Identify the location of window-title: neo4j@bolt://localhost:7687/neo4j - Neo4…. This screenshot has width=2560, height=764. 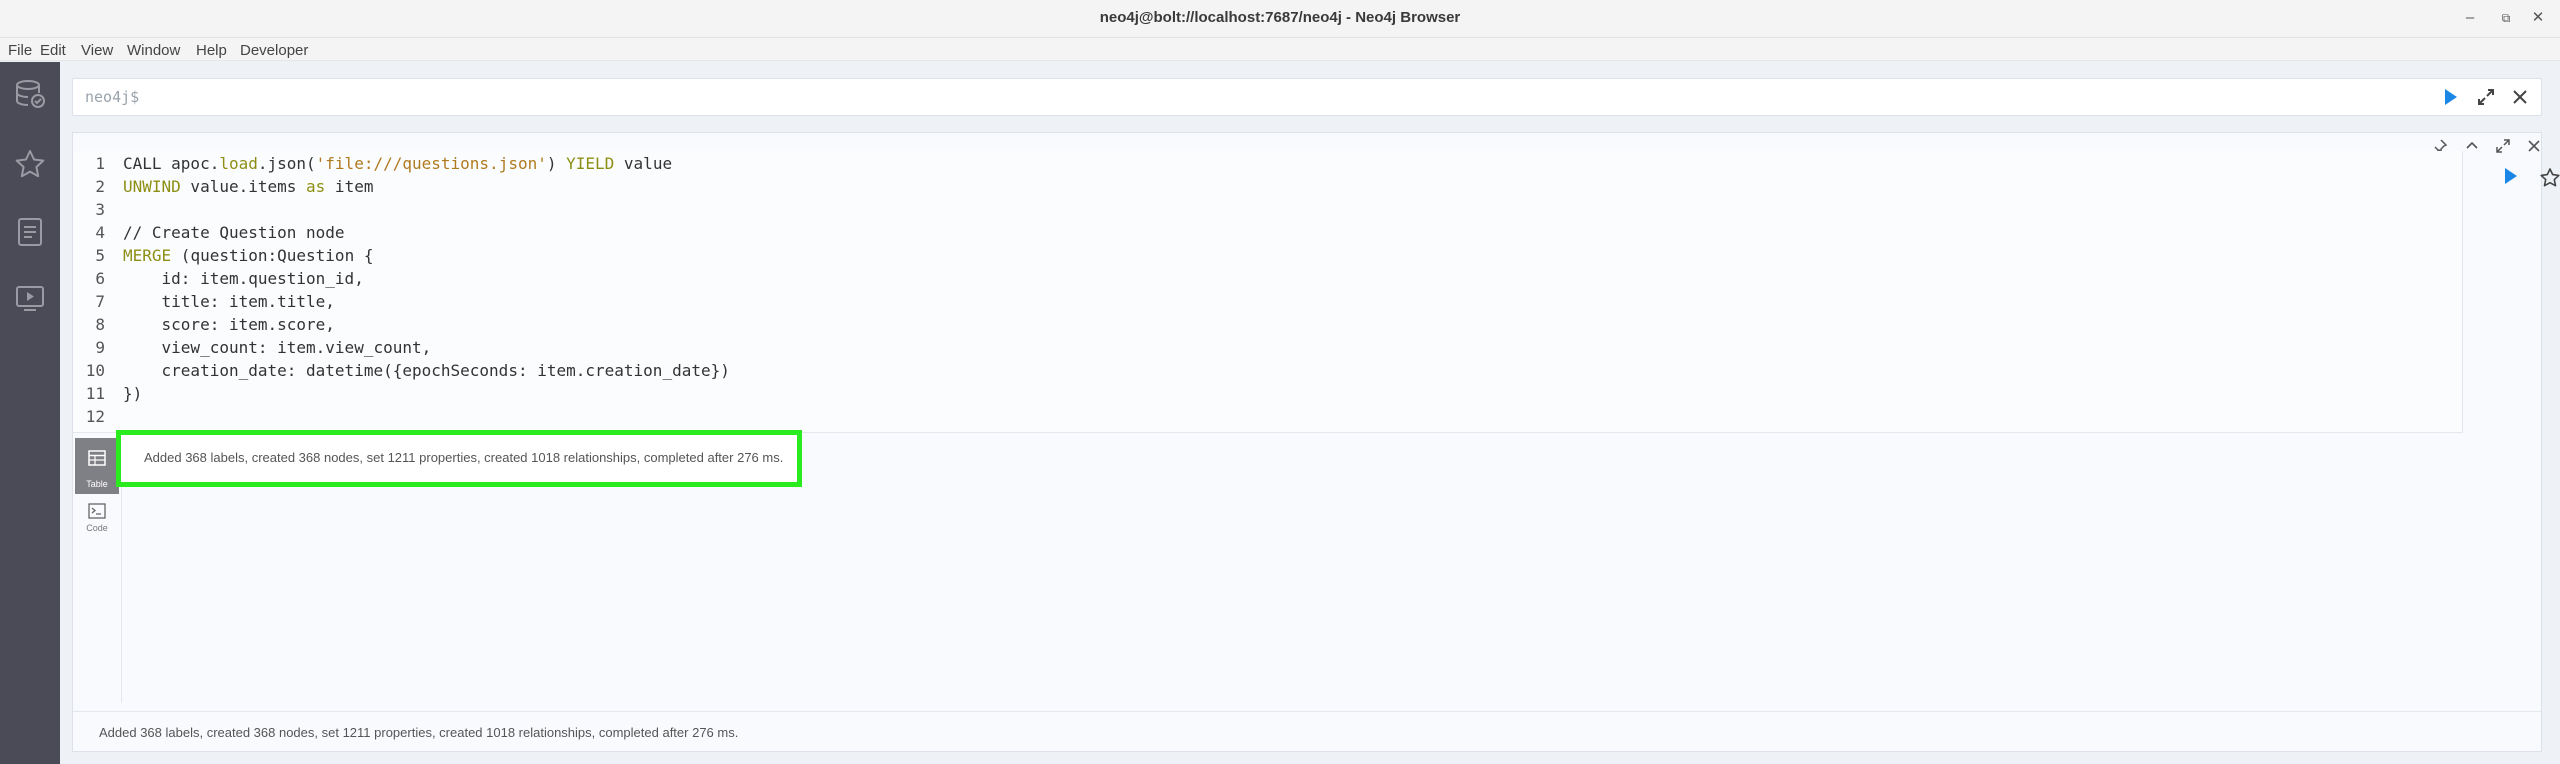
(1280, 17).